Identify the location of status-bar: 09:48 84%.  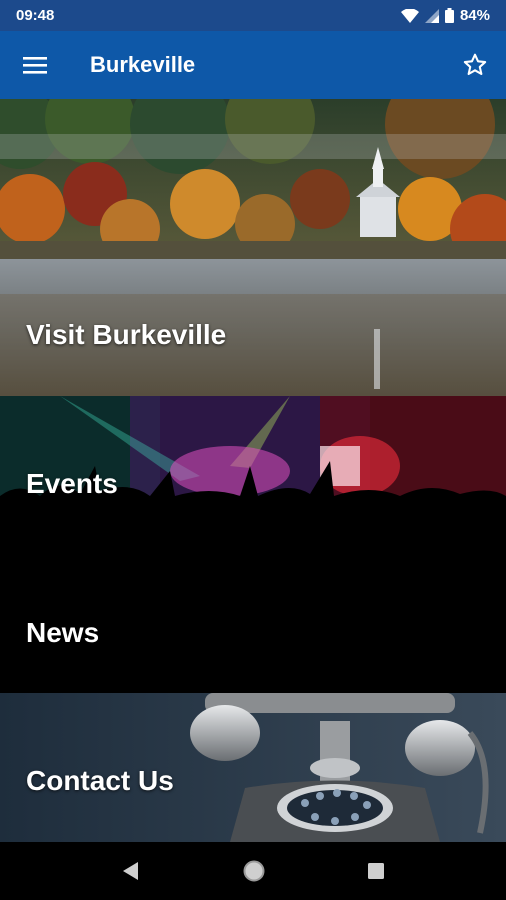
(253, 15).